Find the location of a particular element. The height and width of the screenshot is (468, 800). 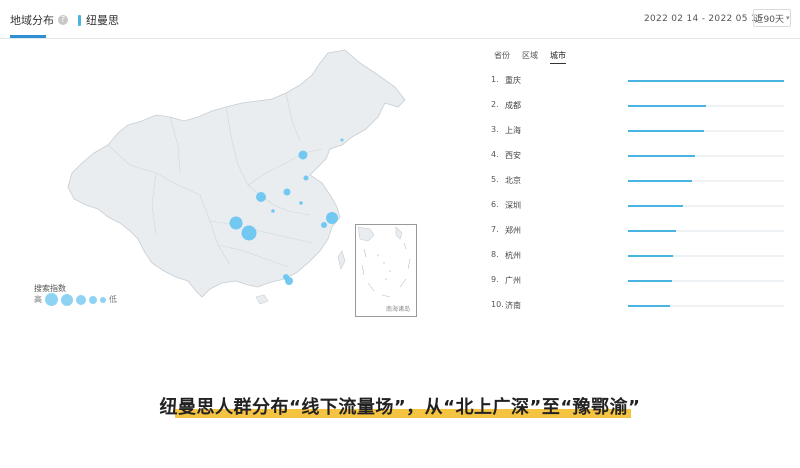

tab-city: 城市 is located at coordinates (558, 57).